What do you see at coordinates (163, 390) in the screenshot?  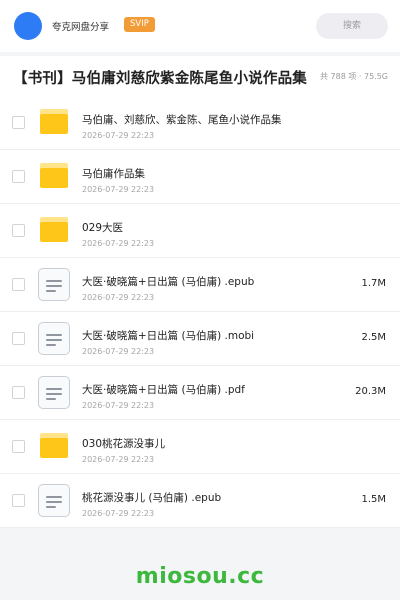 I see `file-name: 大医·破晓篇+日出篇 (马伯庸) .pdf` at bounding box center [163, 390].